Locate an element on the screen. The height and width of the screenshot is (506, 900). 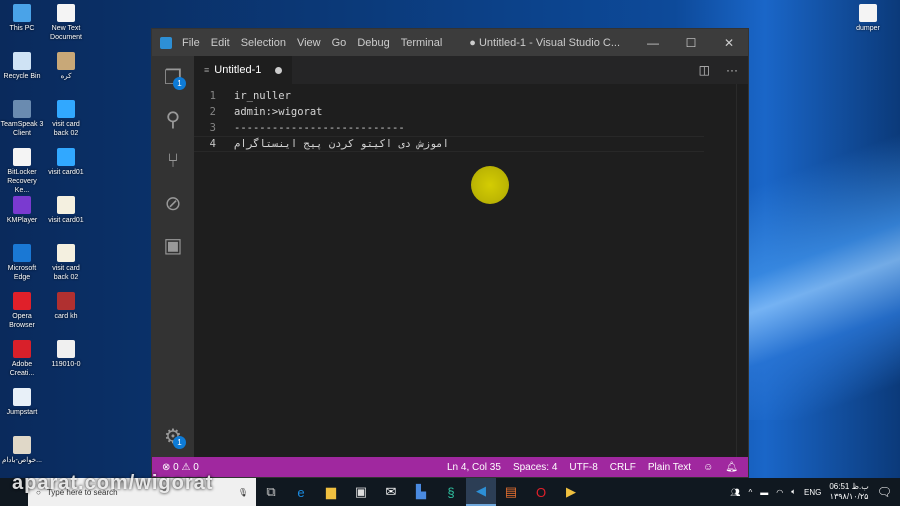
language-indicator: ENG is located at coordinates (812, 492).